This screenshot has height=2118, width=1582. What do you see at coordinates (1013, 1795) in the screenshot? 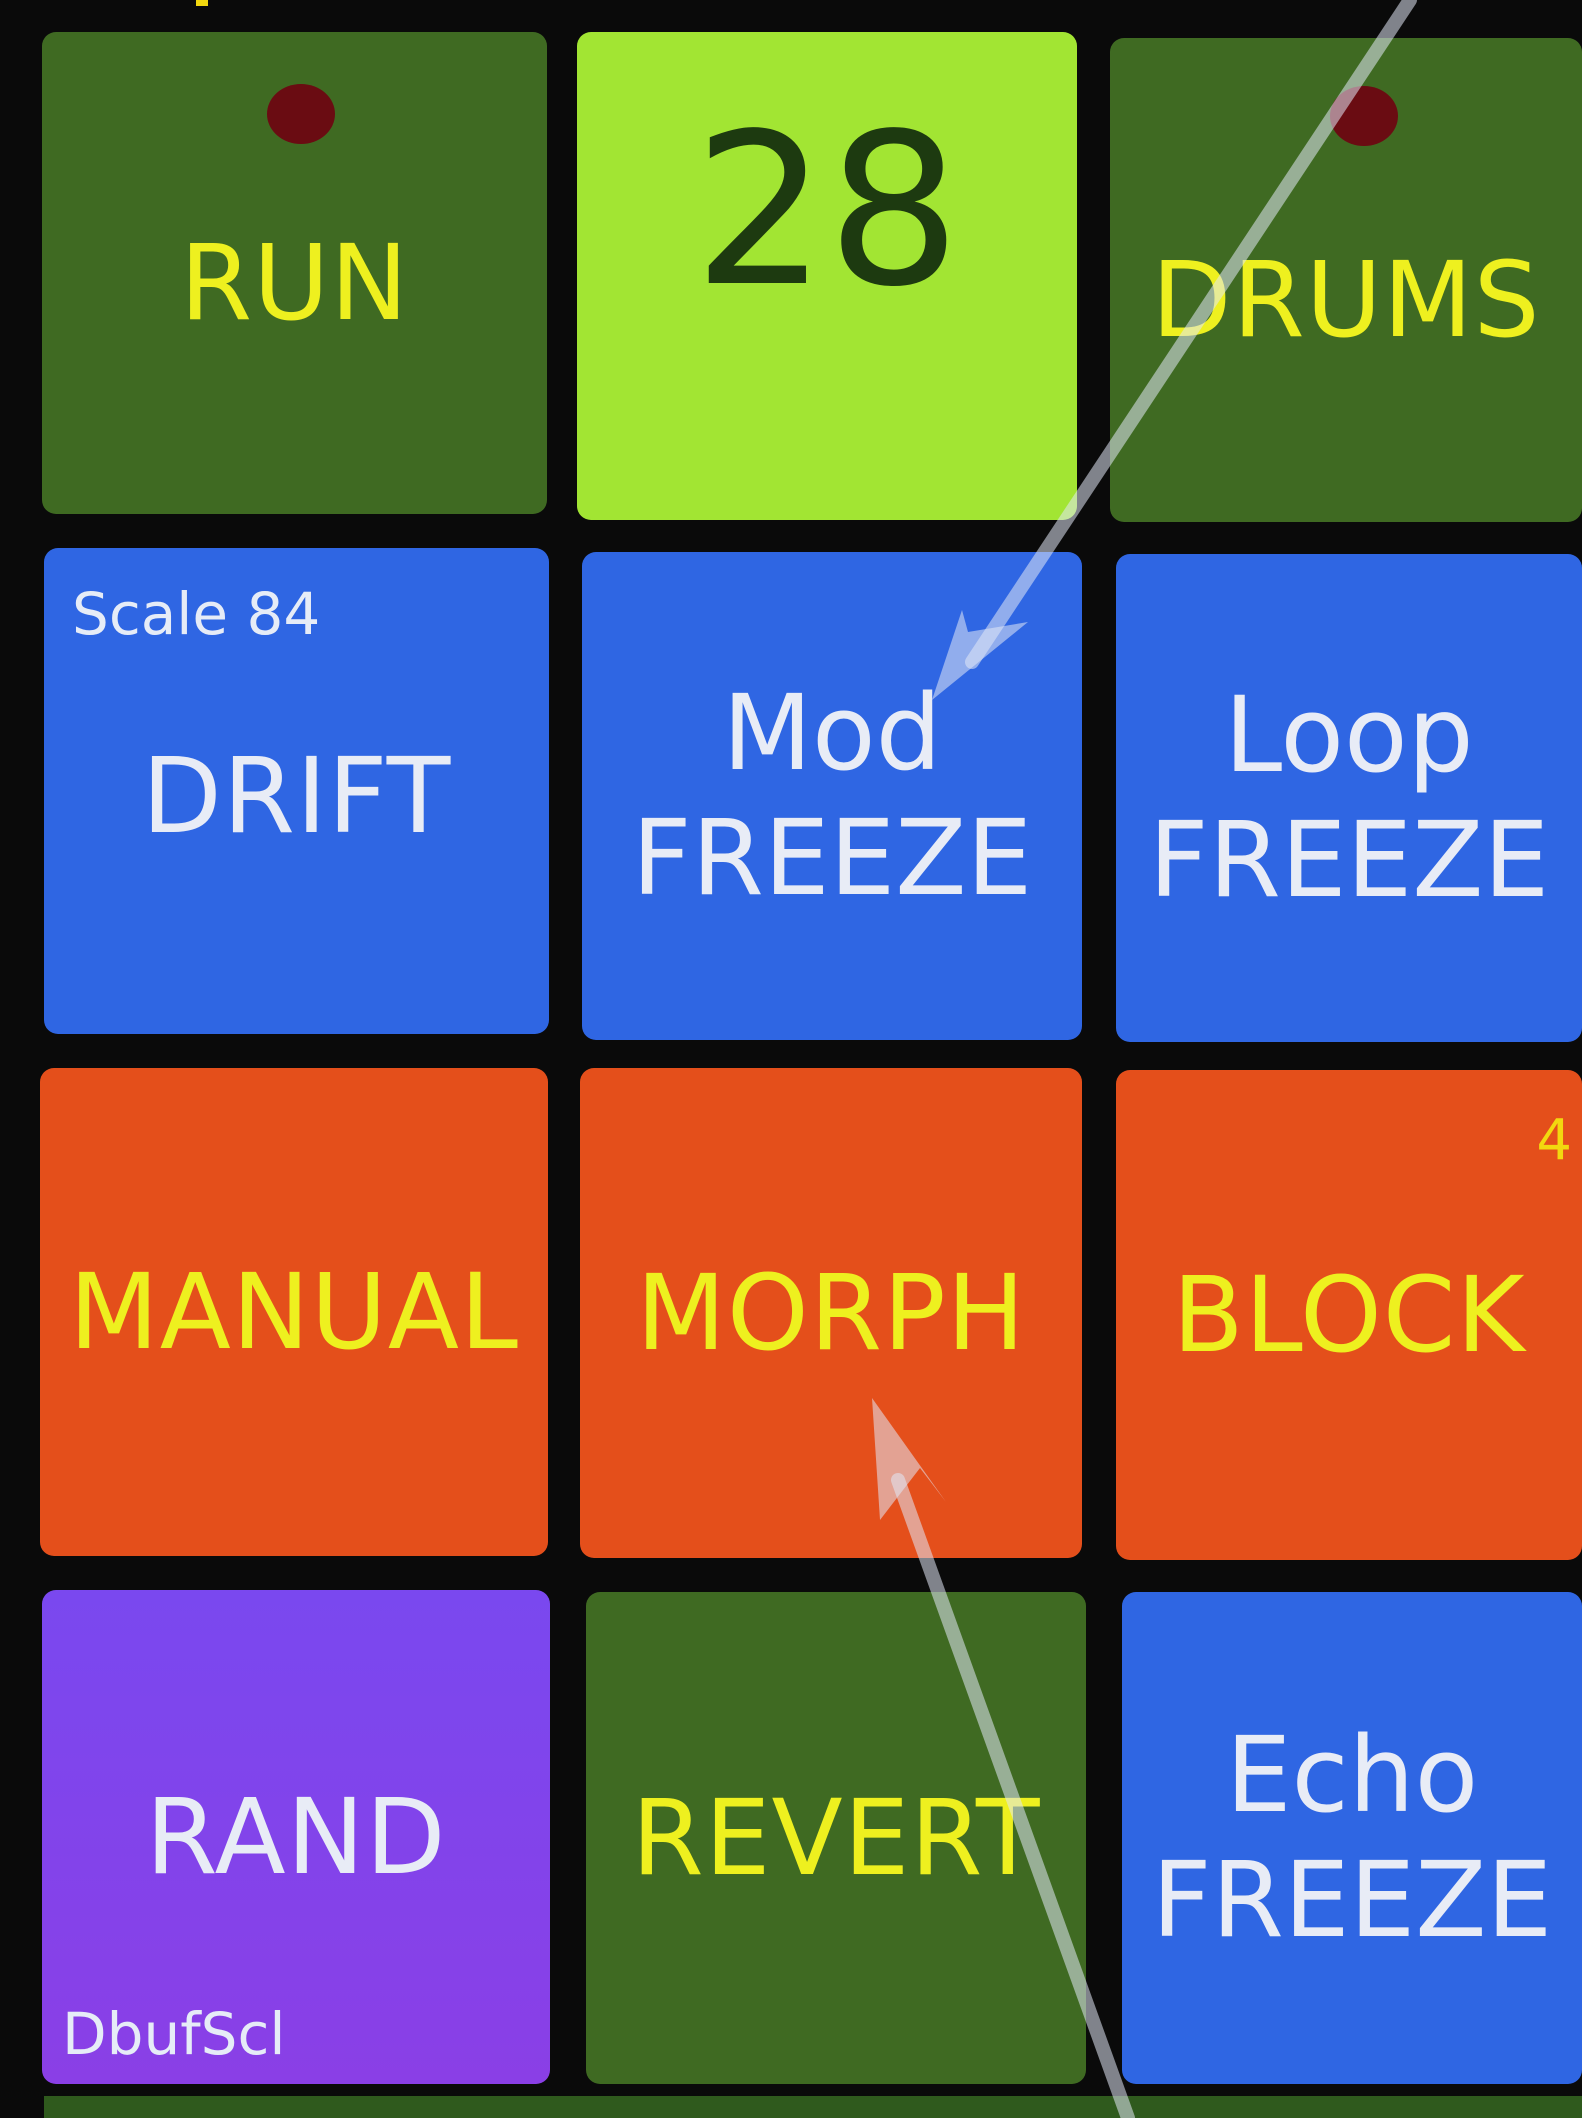
I see `arrow-shaft-lower` at bounding box center [1013, 1795].